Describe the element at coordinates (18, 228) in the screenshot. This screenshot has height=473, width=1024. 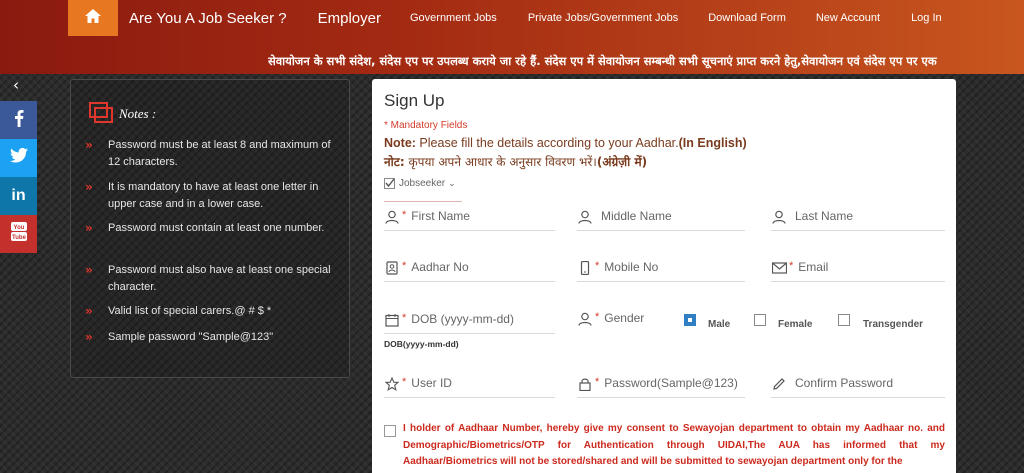
I see `svg-text: You` at that location.